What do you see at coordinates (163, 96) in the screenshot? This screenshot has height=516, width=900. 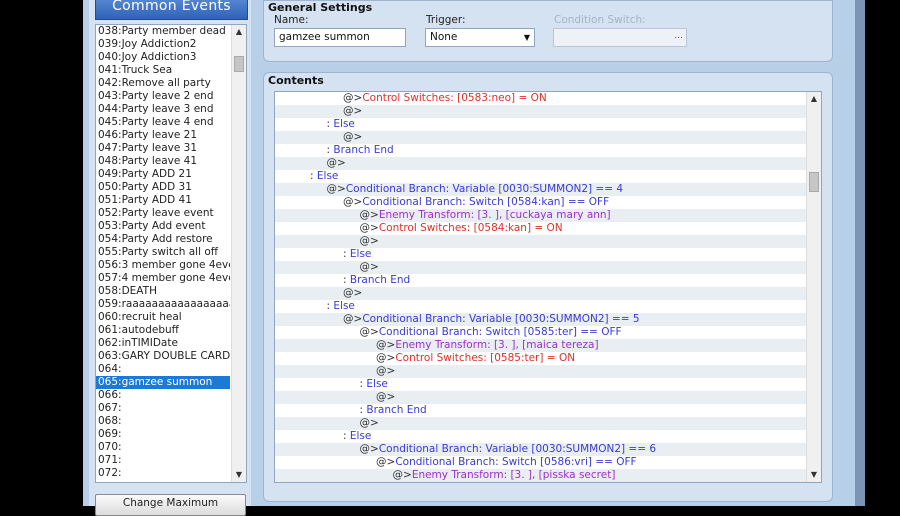 I see `event-list-item: 043:Party leave 2 end` at bounding box center [163, 96].